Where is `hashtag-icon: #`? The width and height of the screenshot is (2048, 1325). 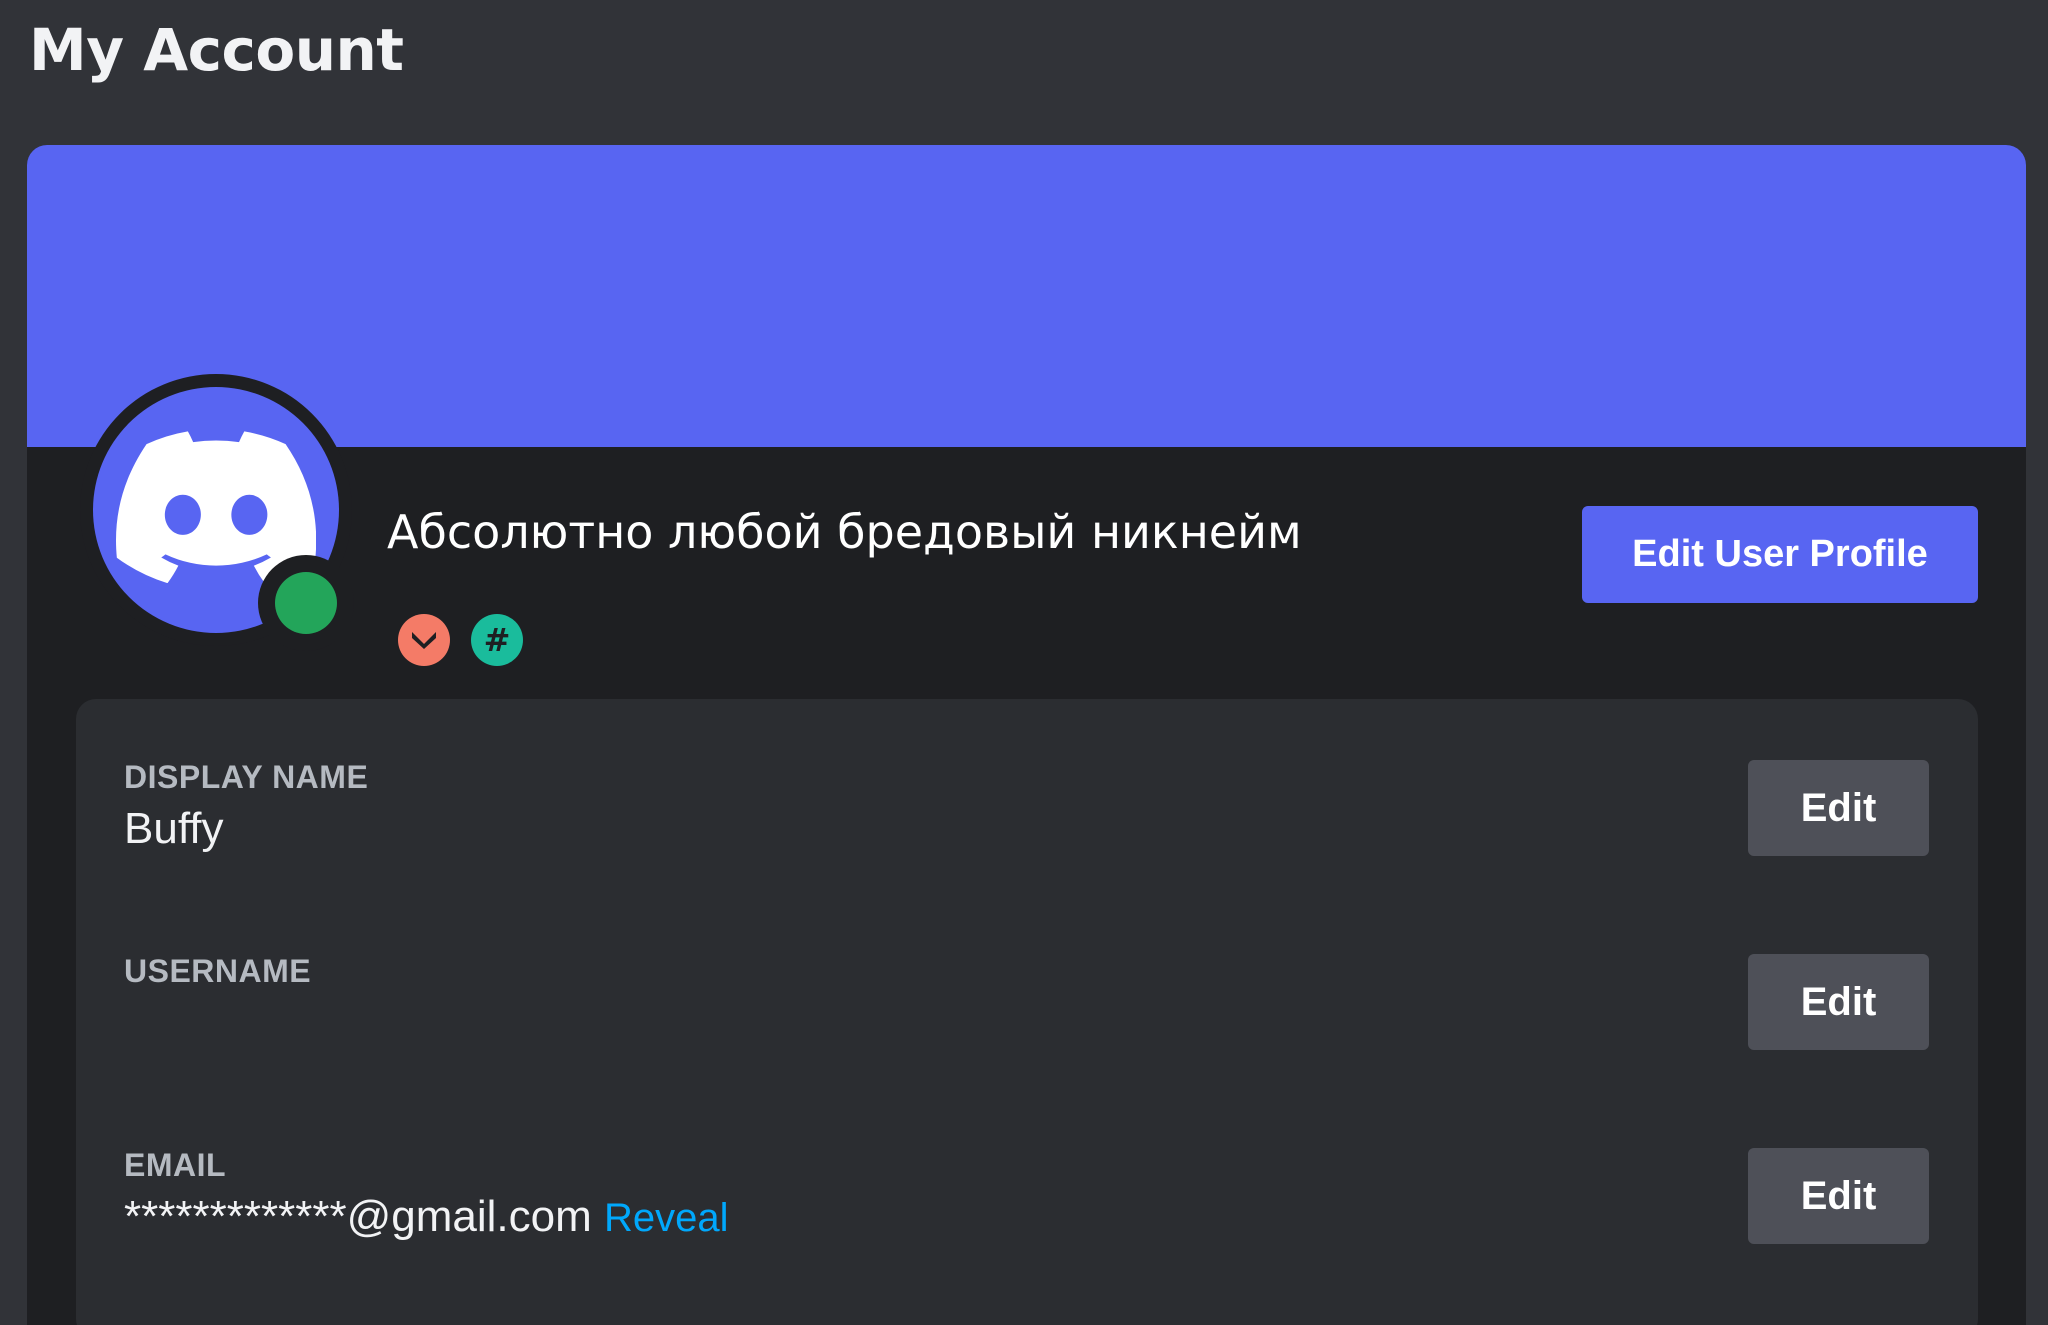 hashtag-icon: # is located at coordinates (497, 640).